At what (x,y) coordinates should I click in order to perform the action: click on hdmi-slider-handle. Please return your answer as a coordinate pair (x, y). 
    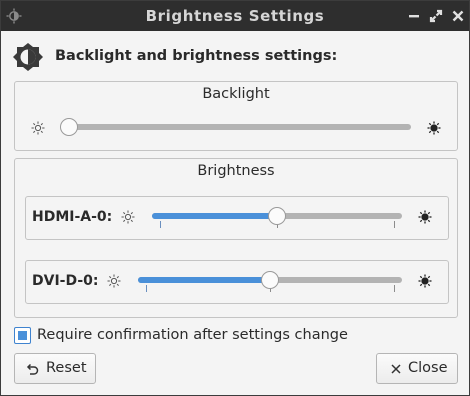
    Looking at the image, I should click on (277, 216).